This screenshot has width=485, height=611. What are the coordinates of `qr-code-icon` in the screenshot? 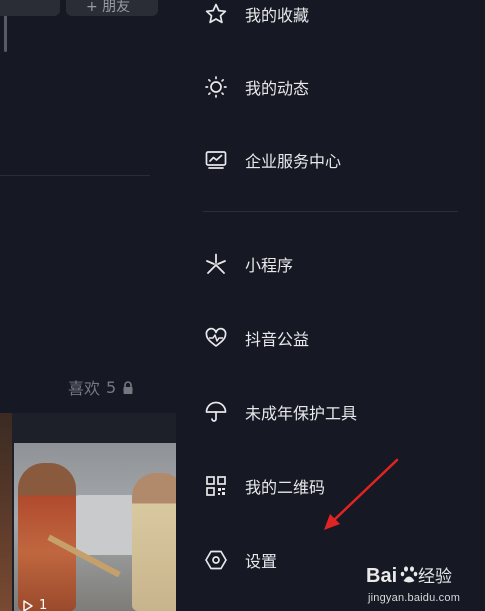 It's located at (216, 486).